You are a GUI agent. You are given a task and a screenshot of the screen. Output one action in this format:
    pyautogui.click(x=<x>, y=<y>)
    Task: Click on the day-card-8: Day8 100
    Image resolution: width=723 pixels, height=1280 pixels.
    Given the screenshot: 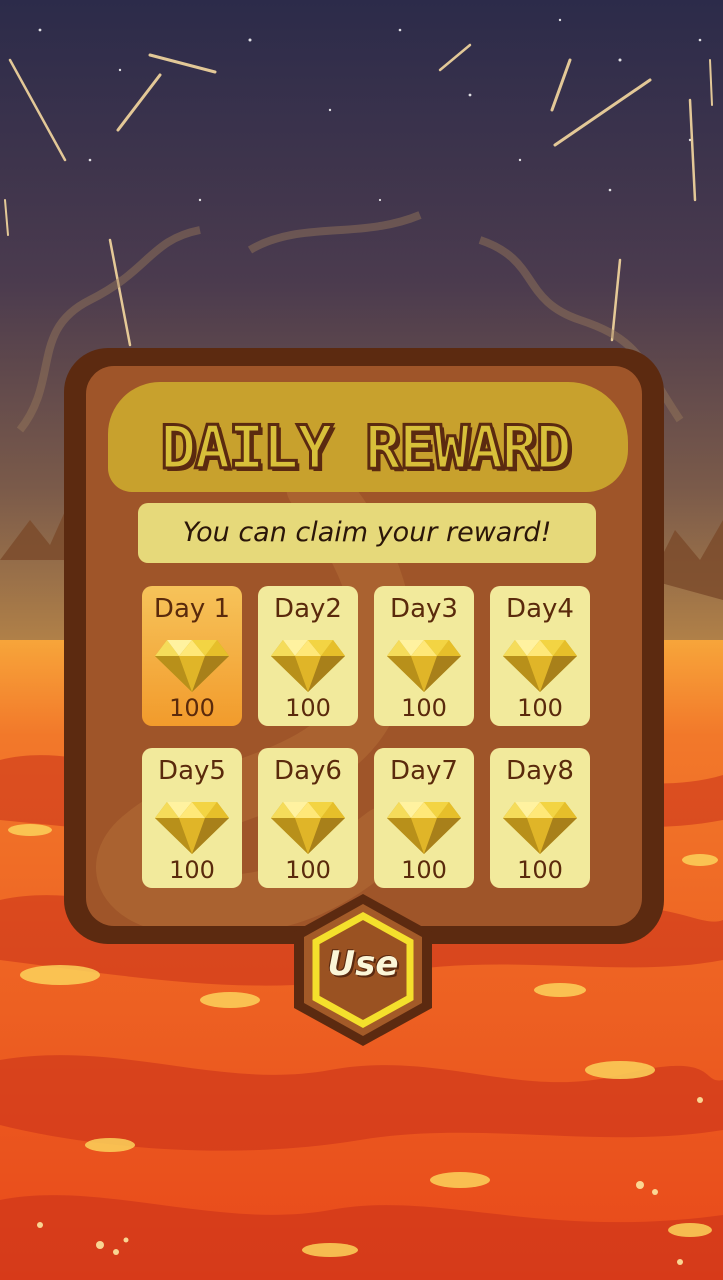 What is the action you would take?
    pyautogui.click(x=540, y=818)
    